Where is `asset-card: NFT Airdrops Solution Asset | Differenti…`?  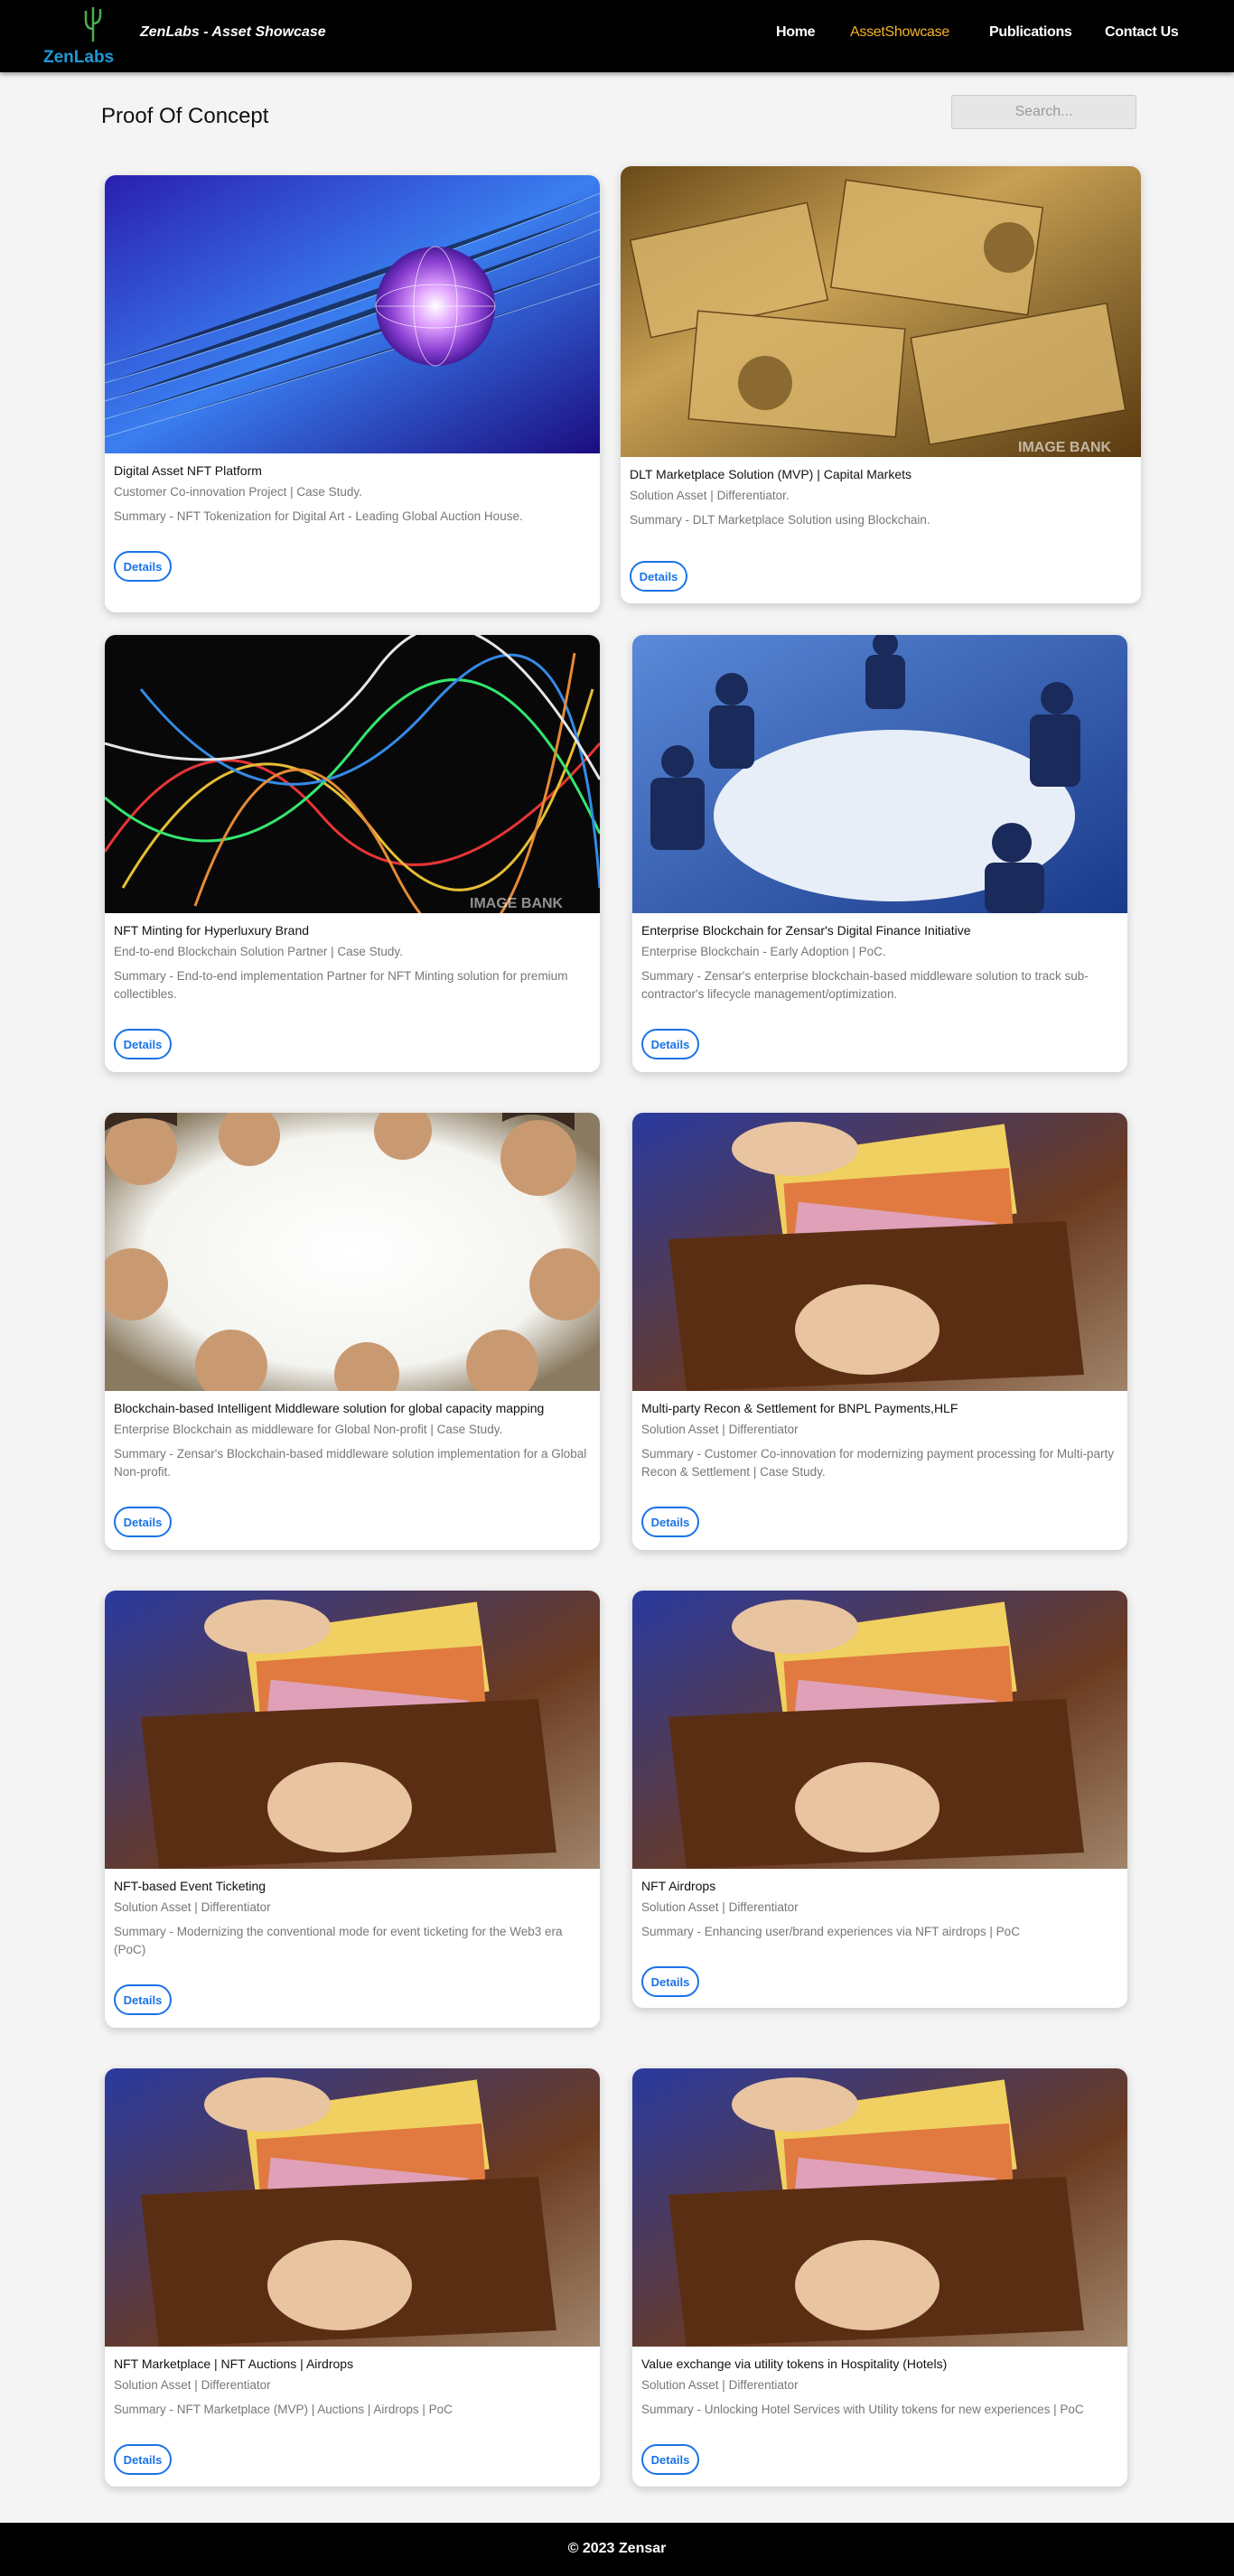 asset-card: NFT Airdrops Solution Asset | Differenti… is located at coordinates (880, 1799).